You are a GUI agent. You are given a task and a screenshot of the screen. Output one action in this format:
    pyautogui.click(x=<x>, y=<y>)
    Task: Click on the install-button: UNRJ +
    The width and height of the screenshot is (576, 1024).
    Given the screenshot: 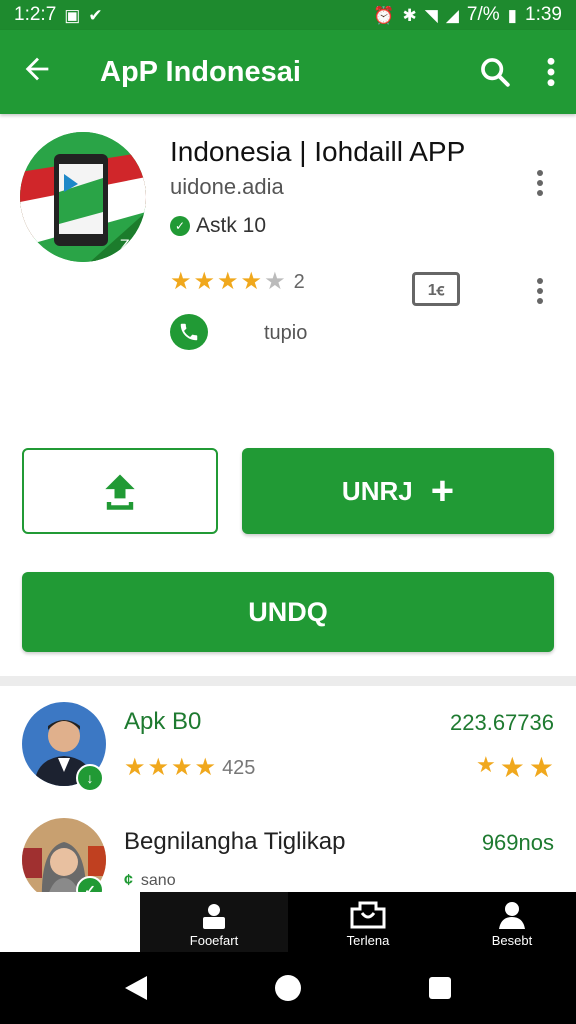 What is the action you would take?
    pyautogui.click(x=398, y=491)
    